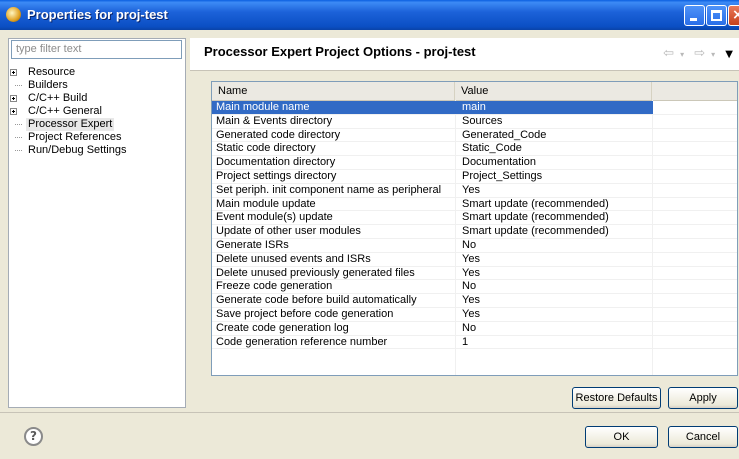  I want to click on tree-item-label: C/C++ Build, so click(58, 98).